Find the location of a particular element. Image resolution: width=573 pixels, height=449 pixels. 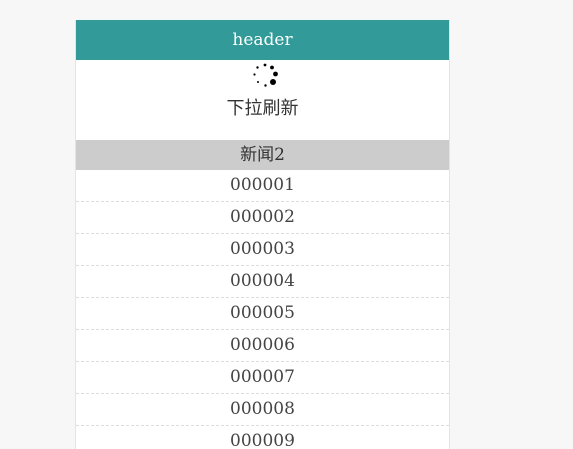

news-section-title: 新闻2 is located at coordinates (262, 155).